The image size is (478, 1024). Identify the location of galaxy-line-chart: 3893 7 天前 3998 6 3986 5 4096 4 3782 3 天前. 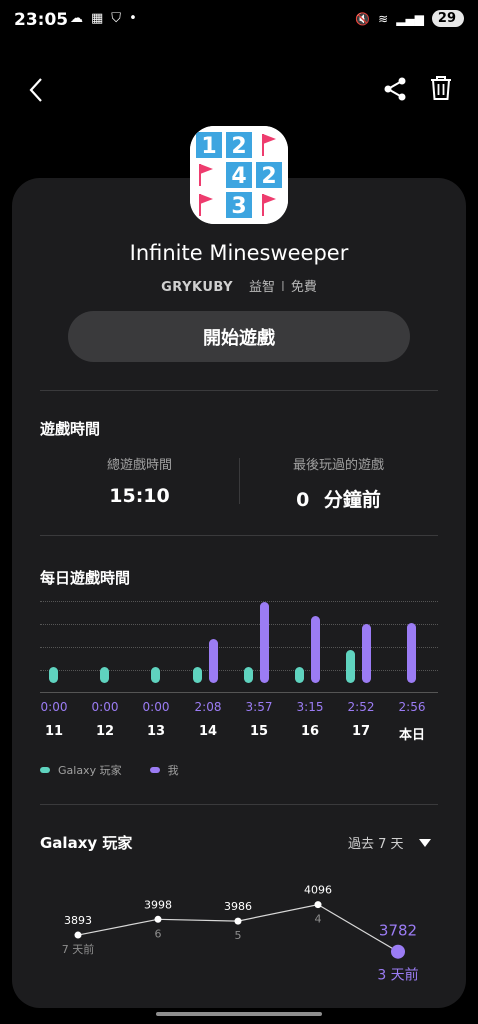
(240, 934).